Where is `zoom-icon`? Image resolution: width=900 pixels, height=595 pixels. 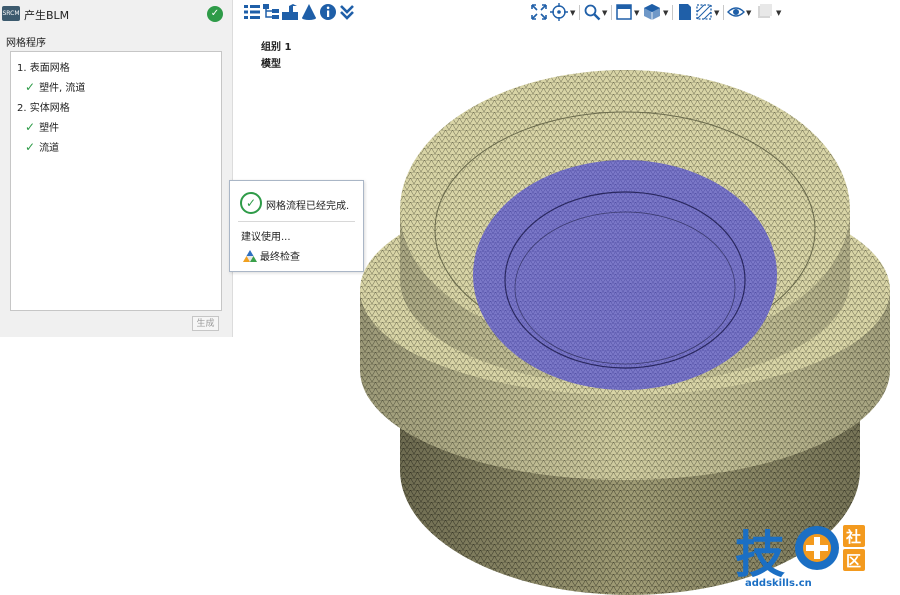
zoom-icon is located at coordinates (592, 12).